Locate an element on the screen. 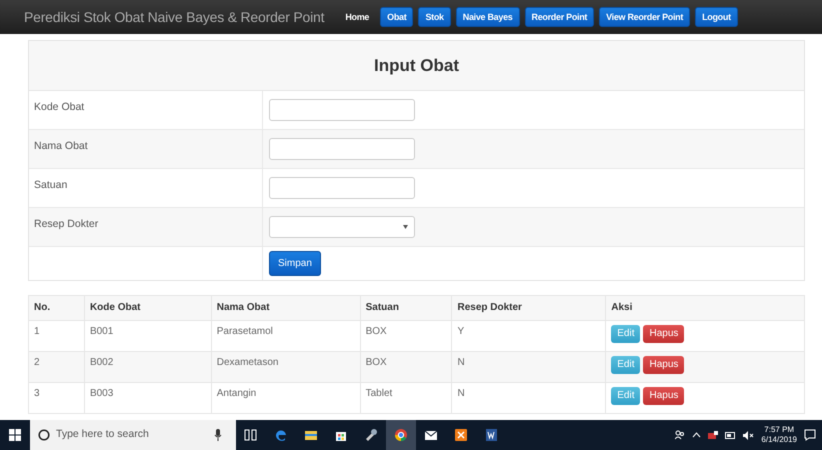 The height and width of the screenshot is (450, 822). search-icon is located at coordinates (44, 435).